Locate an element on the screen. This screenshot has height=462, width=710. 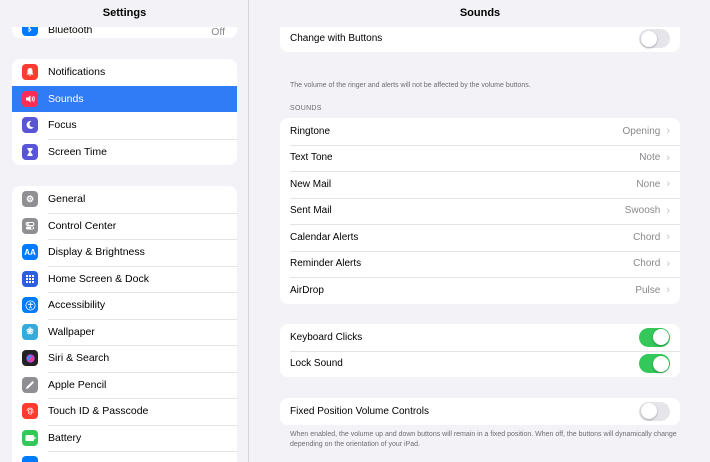
hand-icon is located at coordinates (30, 459).